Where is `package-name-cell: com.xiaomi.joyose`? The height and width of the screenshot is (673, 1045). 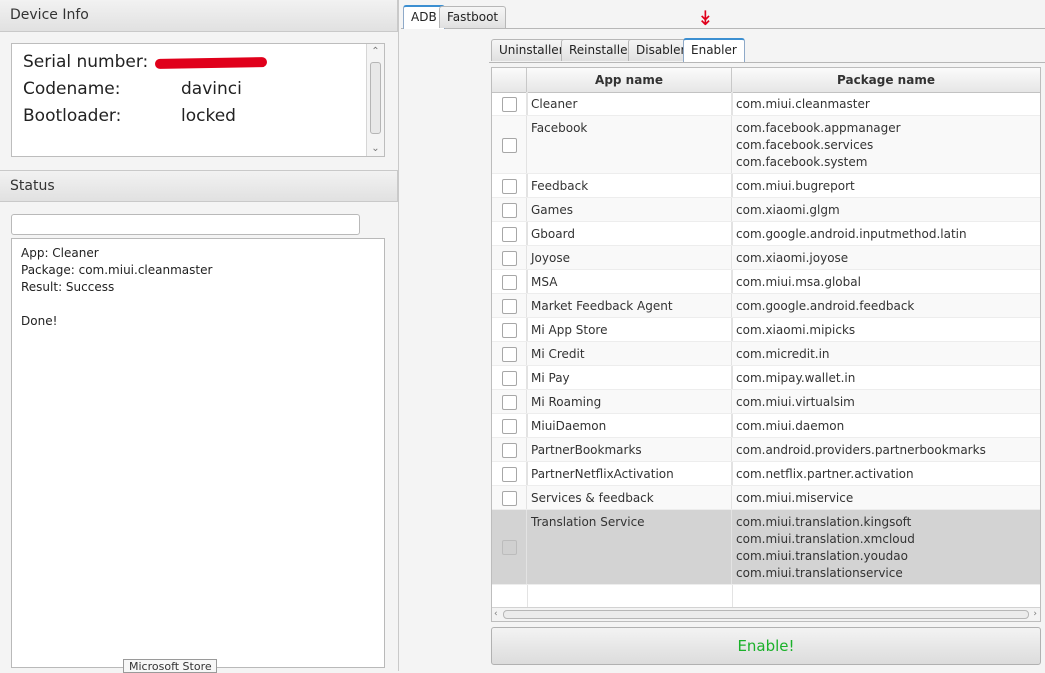
package-name-cell: com.xiaomi.joyose is located at coordinates (886, 257).